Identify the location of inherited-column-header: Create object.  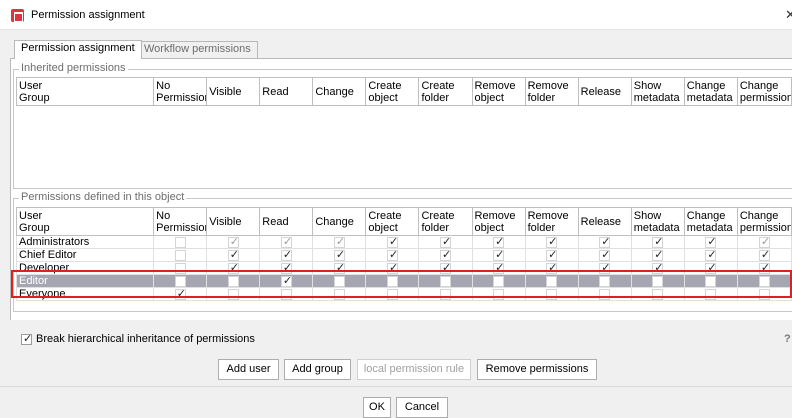
(392, 91).